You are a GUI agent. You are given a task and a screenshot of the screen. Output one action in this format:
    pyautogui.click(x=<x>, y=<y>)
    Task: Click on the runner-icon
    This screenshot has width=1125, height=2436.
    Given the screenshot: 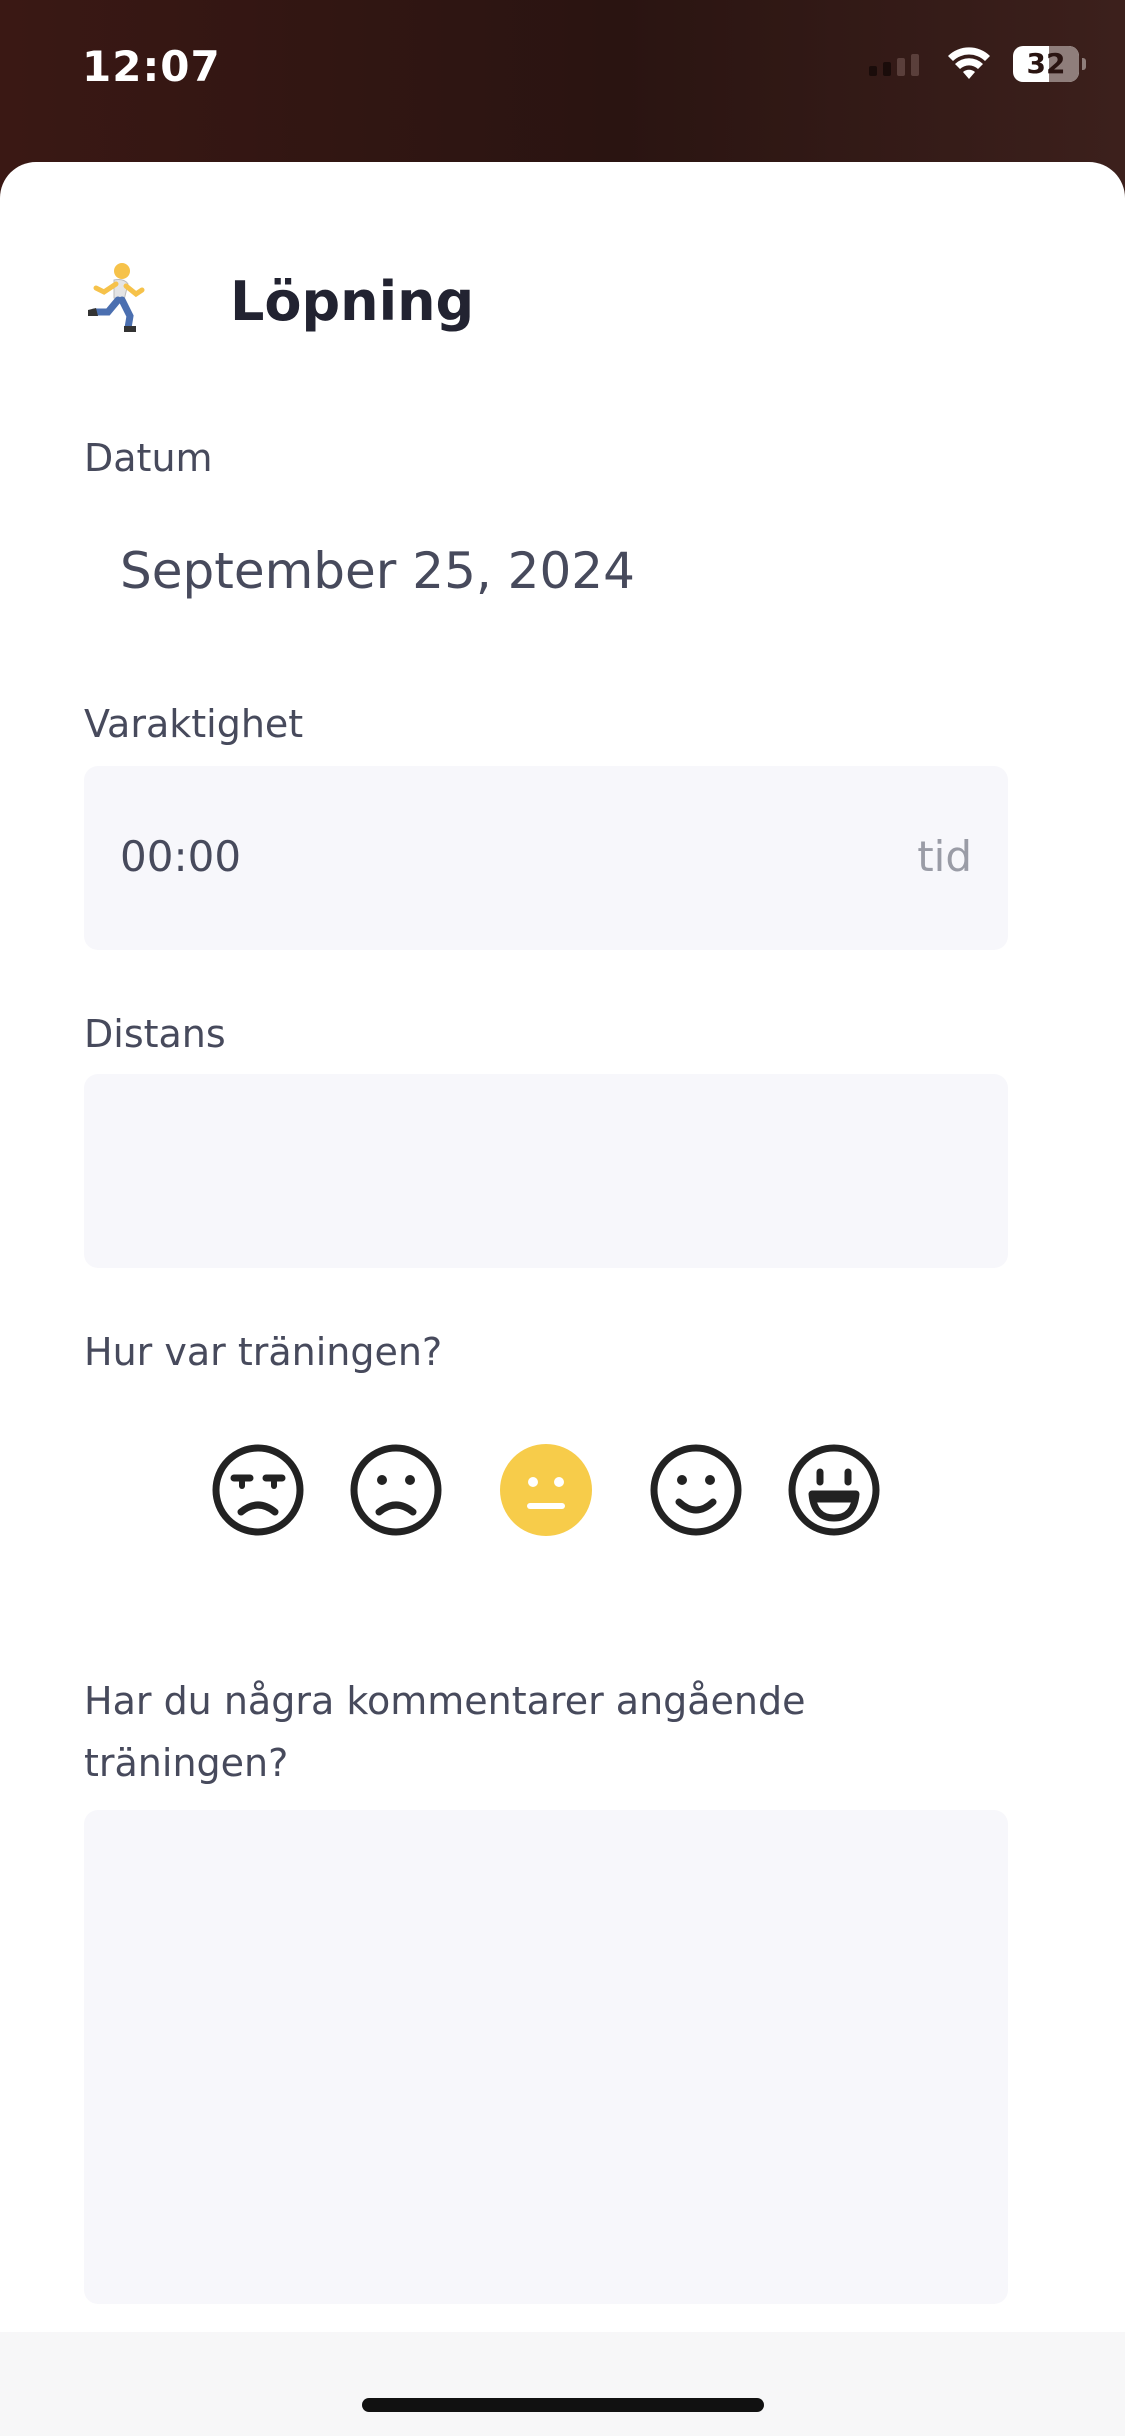 What is the action you would take?
    pyautogui.click(x=116, y=297)
    